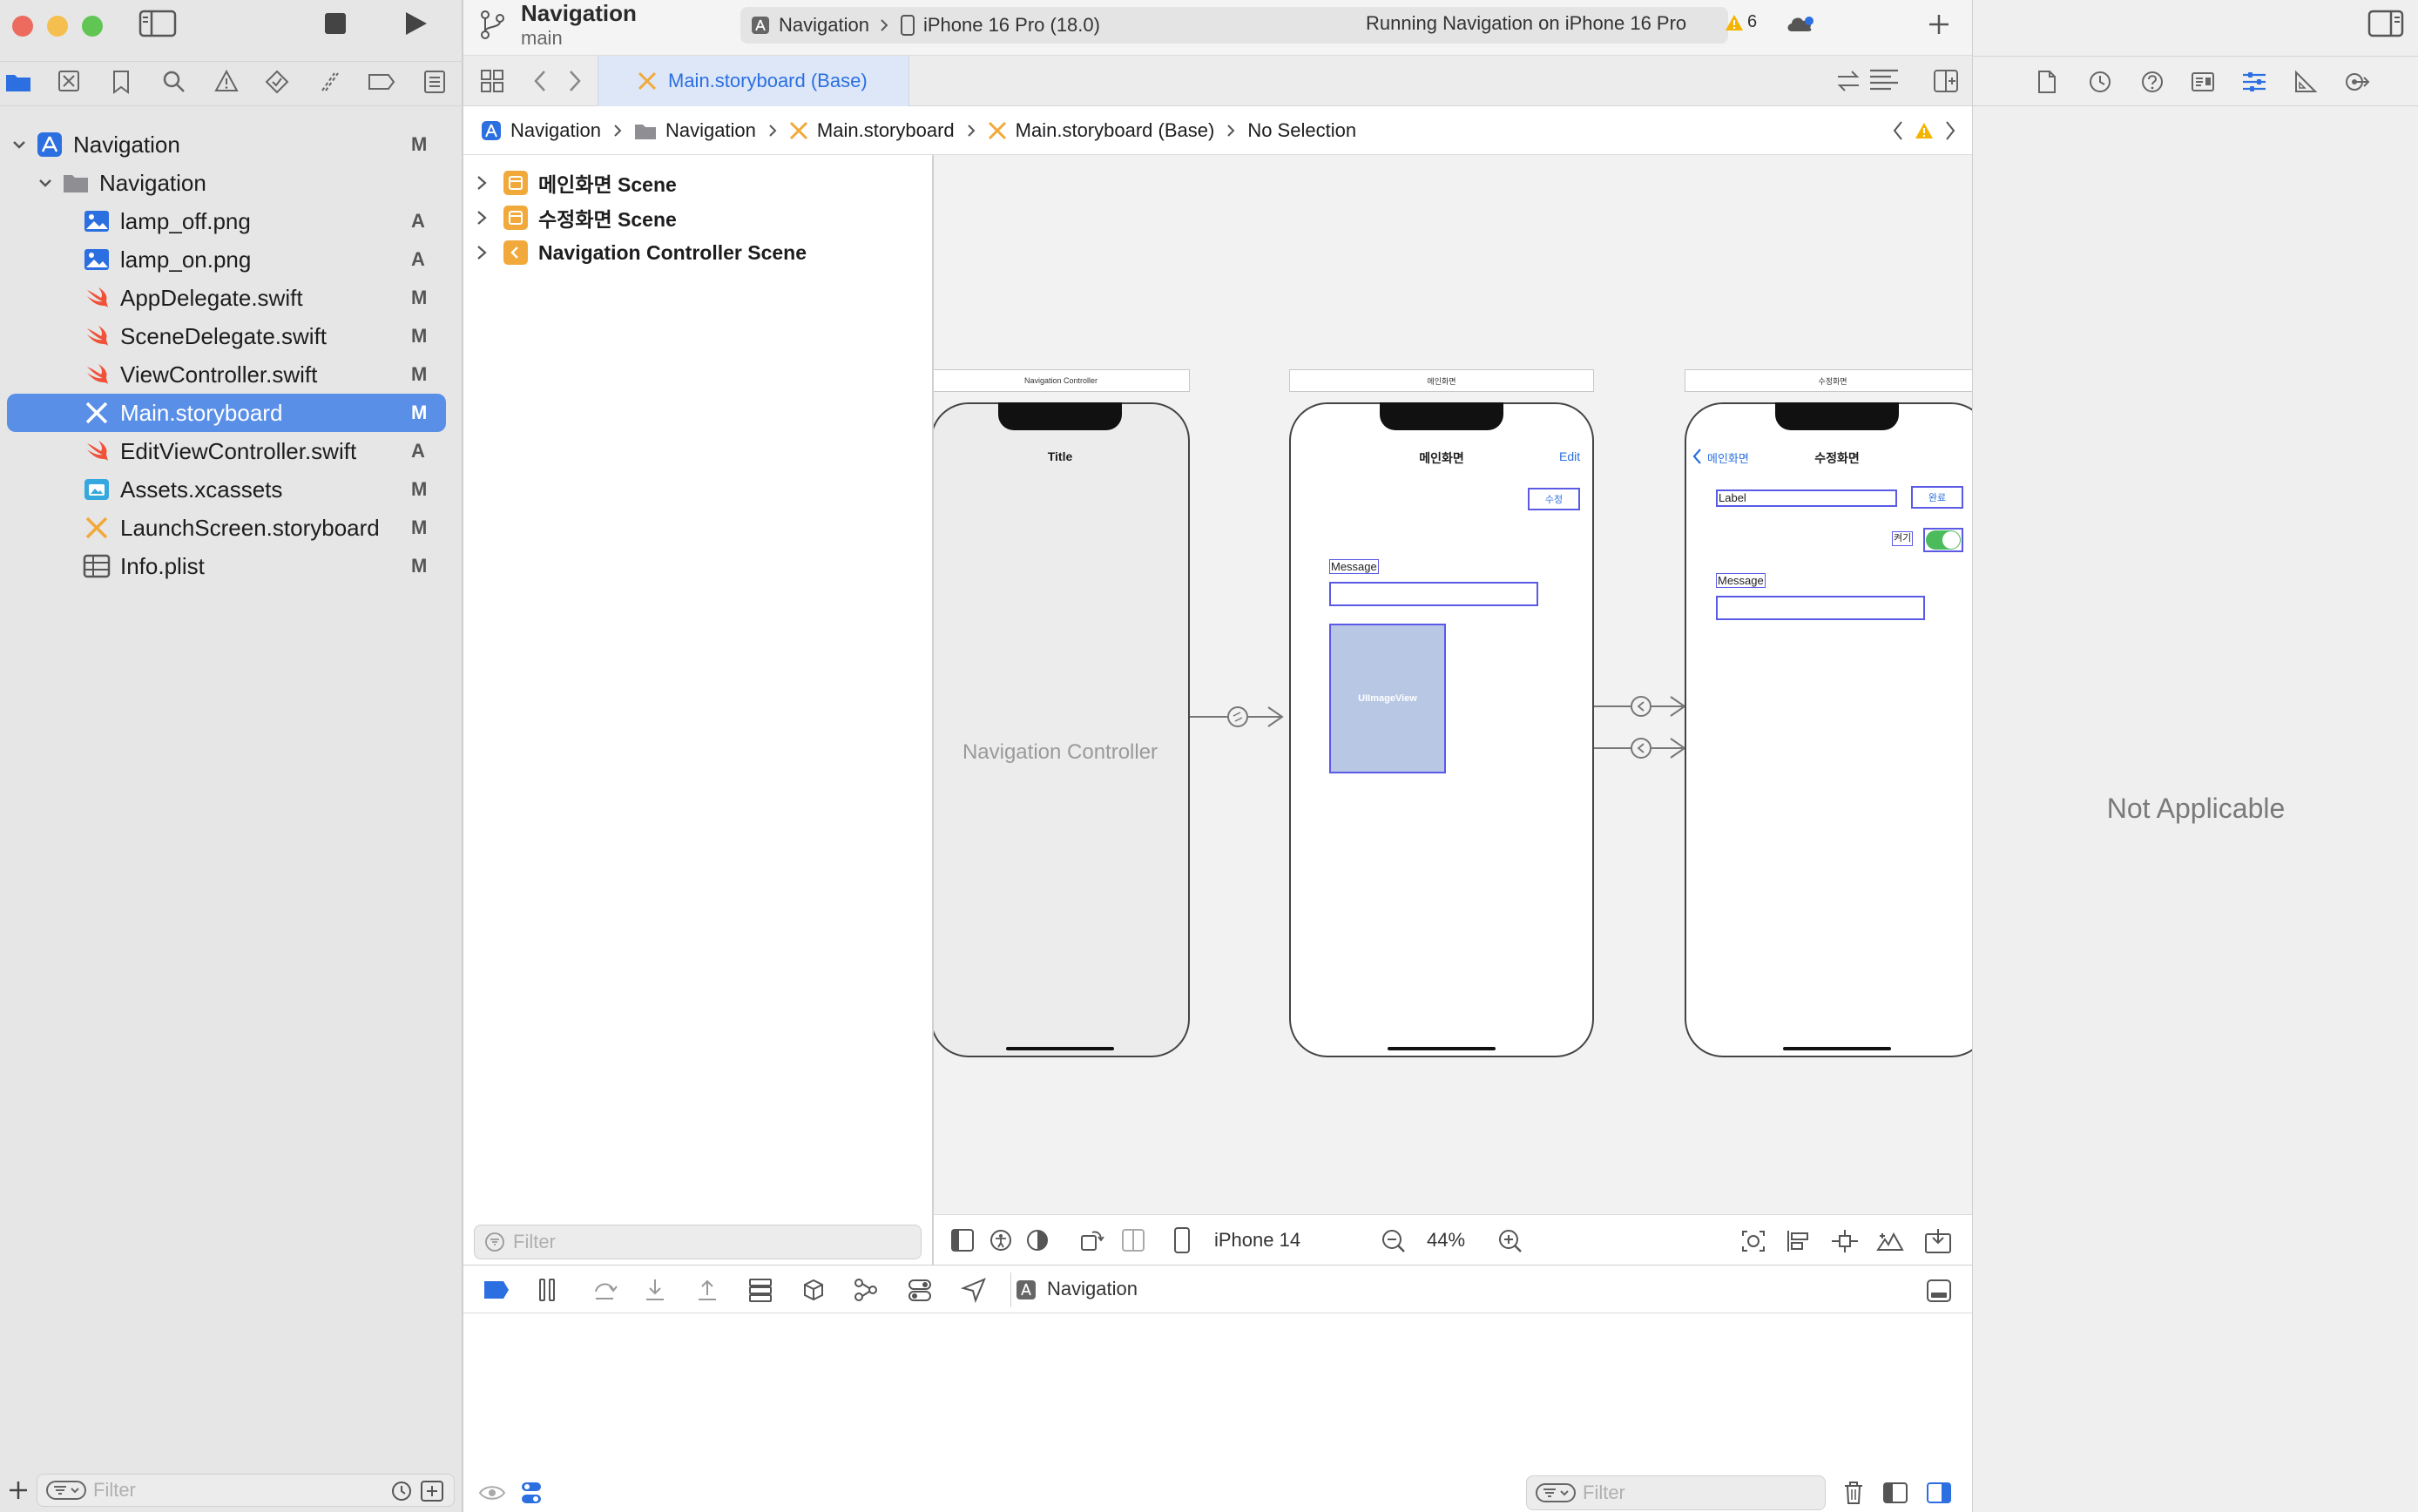  Describe the element at coordinates (231, 298) in the screenshot. I see `tree-item-file: AppDelegate.swift M` at that location.